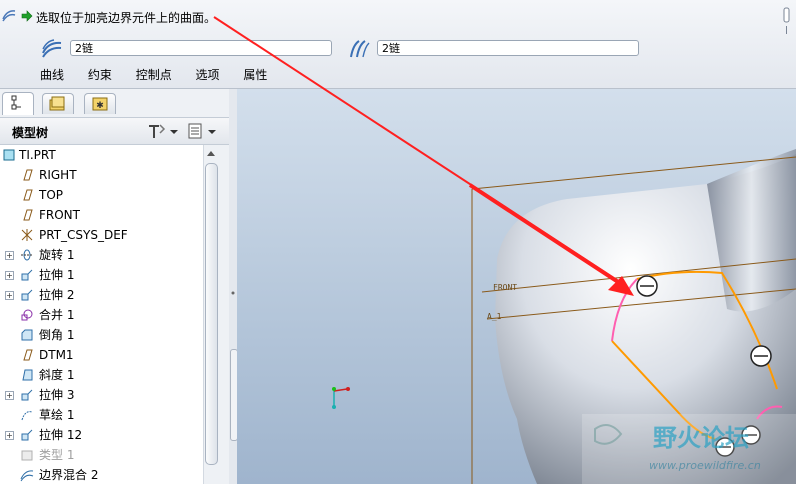 Image resolution: width=796 pixels, height=484 pixels. What do you see at coordinates (208, 75) in the screenshot?
I see `tab-options: 选项` at bounding box center [208, 75].